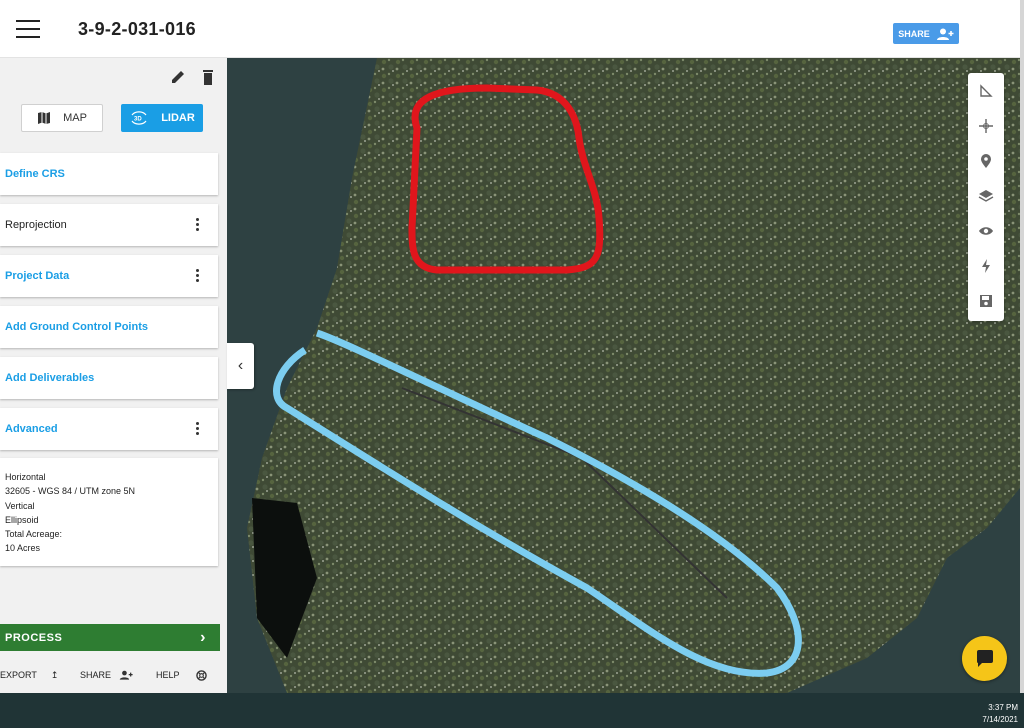 The image size is (1024, 728). I want to click on lidar-mode-label: LIDAR, so click(178, 118).